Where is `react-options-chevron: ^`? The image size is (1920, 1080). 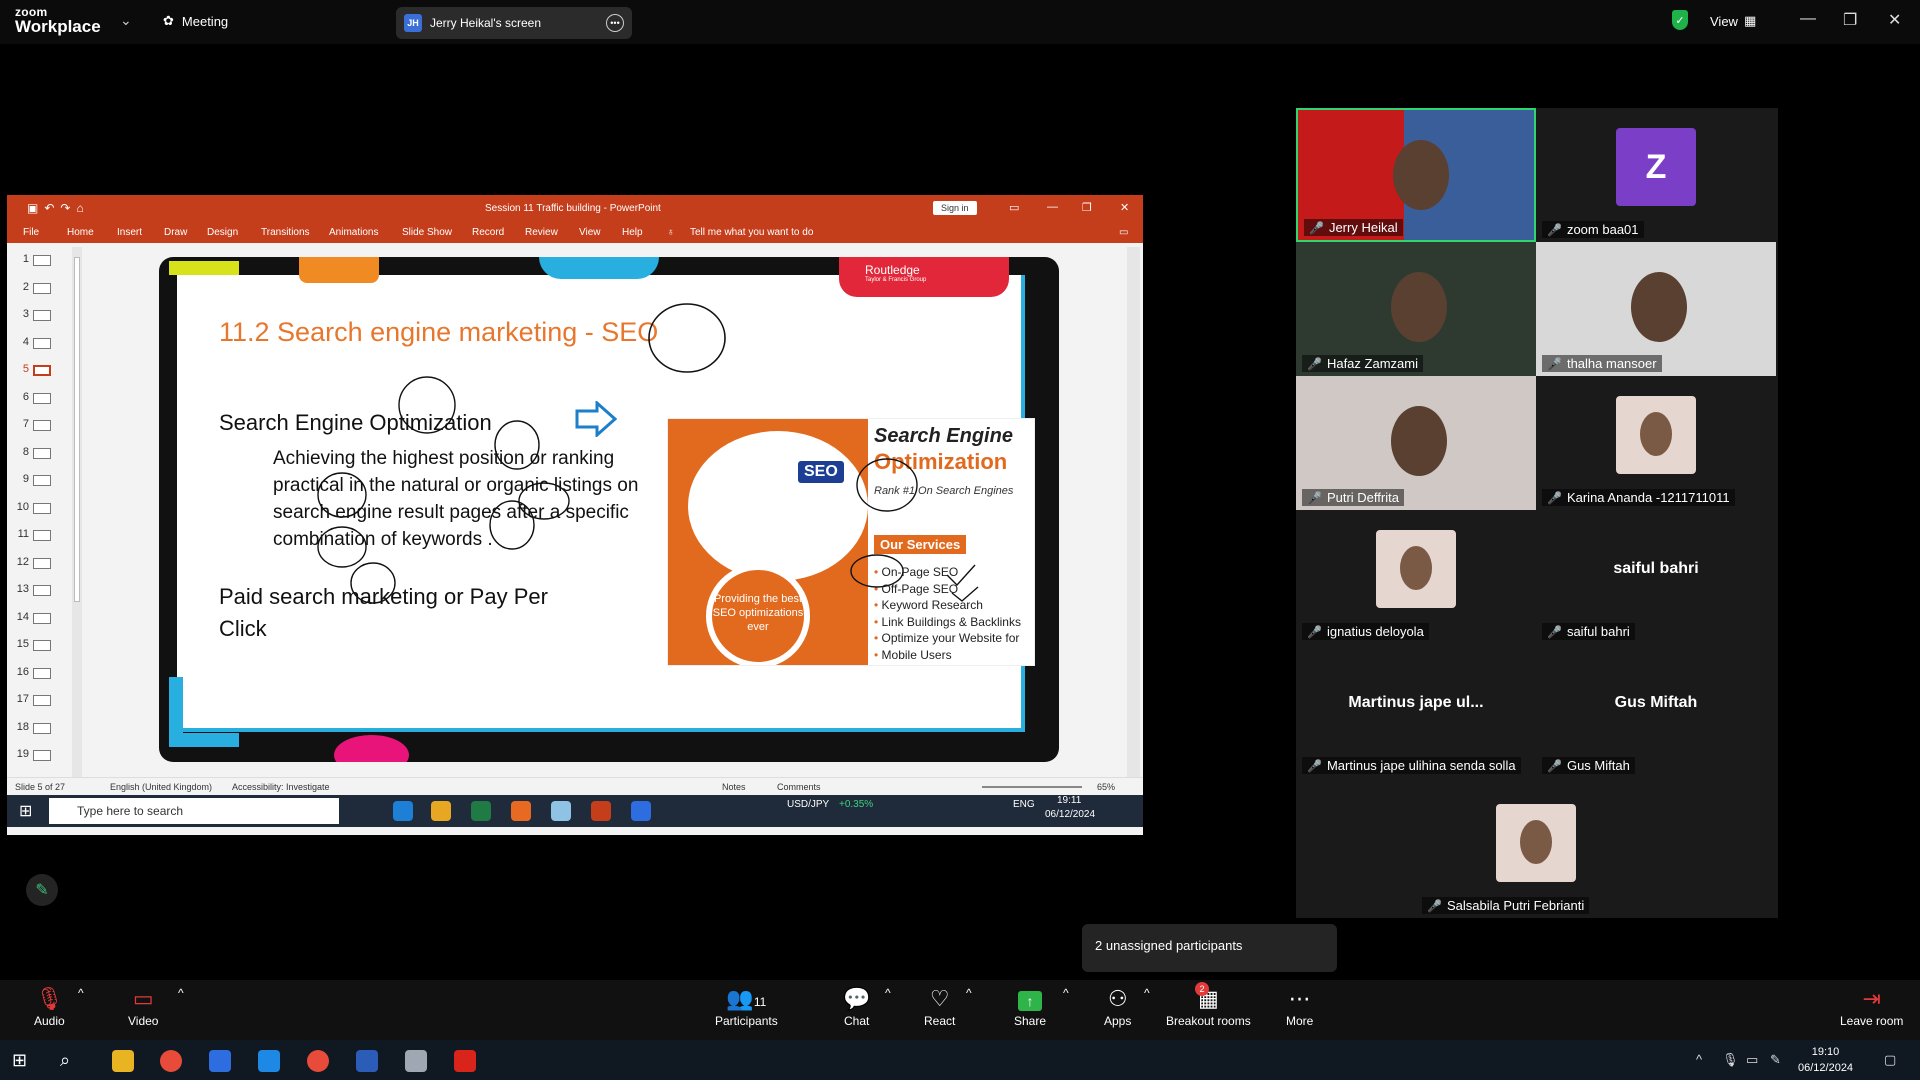
react-options-chevron: ^ is located at coordinates (969, 993).